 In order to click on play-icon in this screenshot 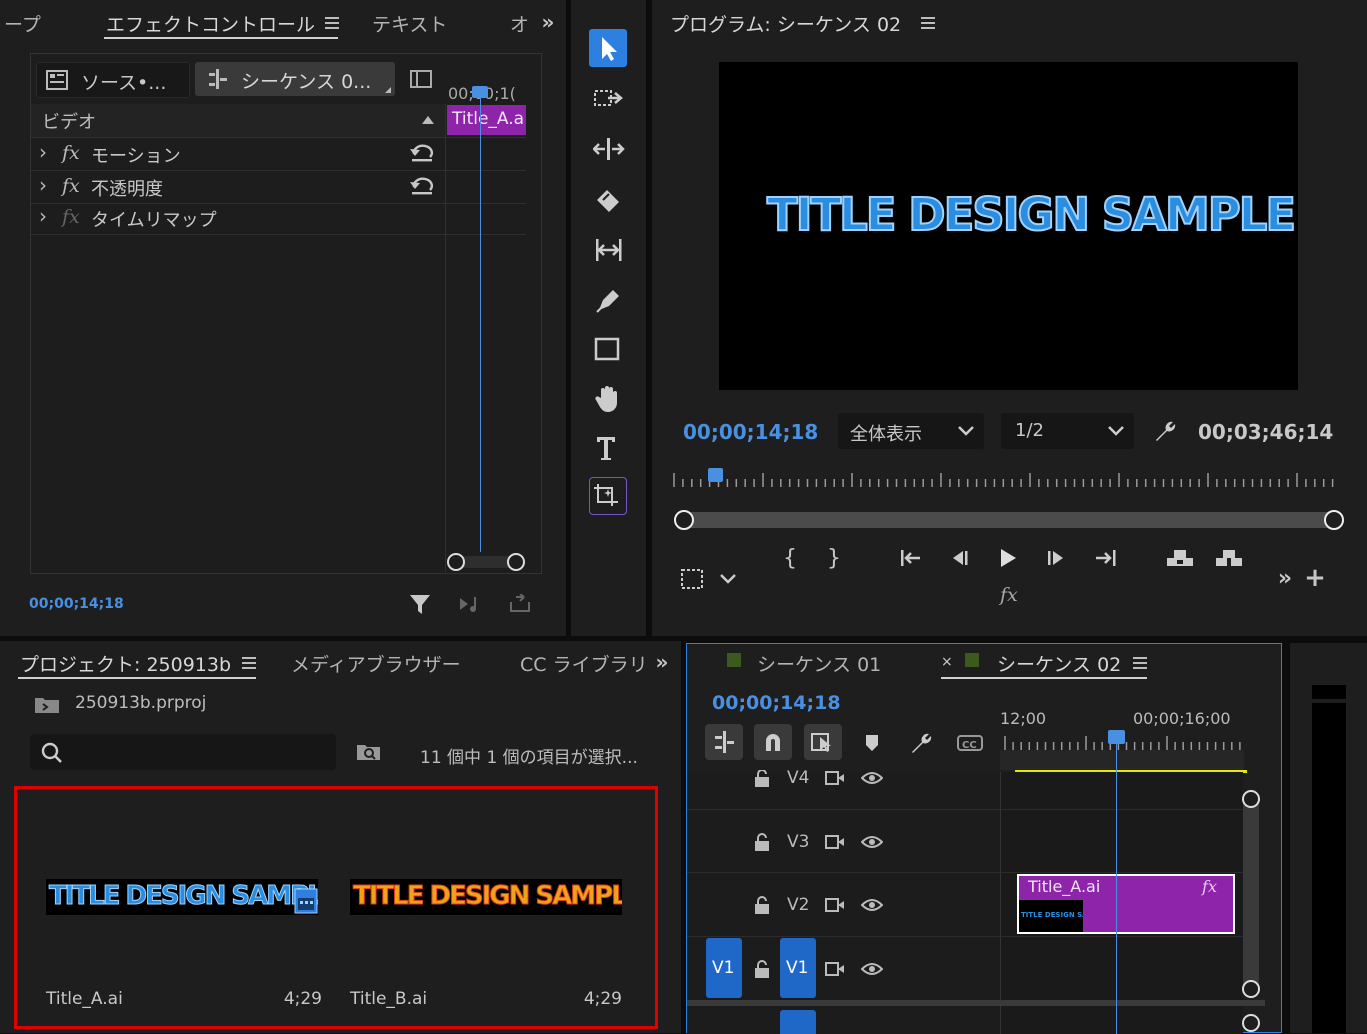, I will do `click(1008, 558)`.